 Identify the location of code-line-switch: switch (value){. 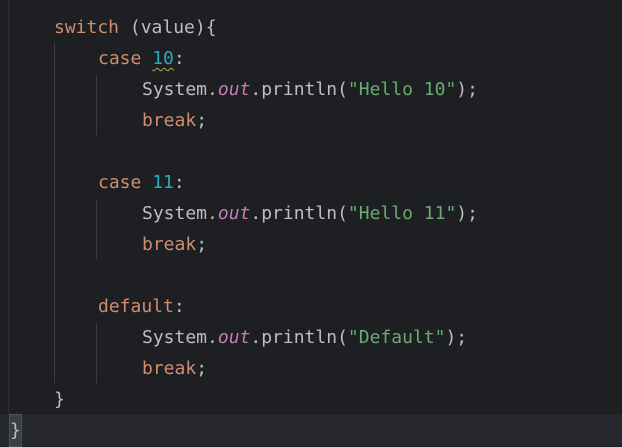
(135, 27).